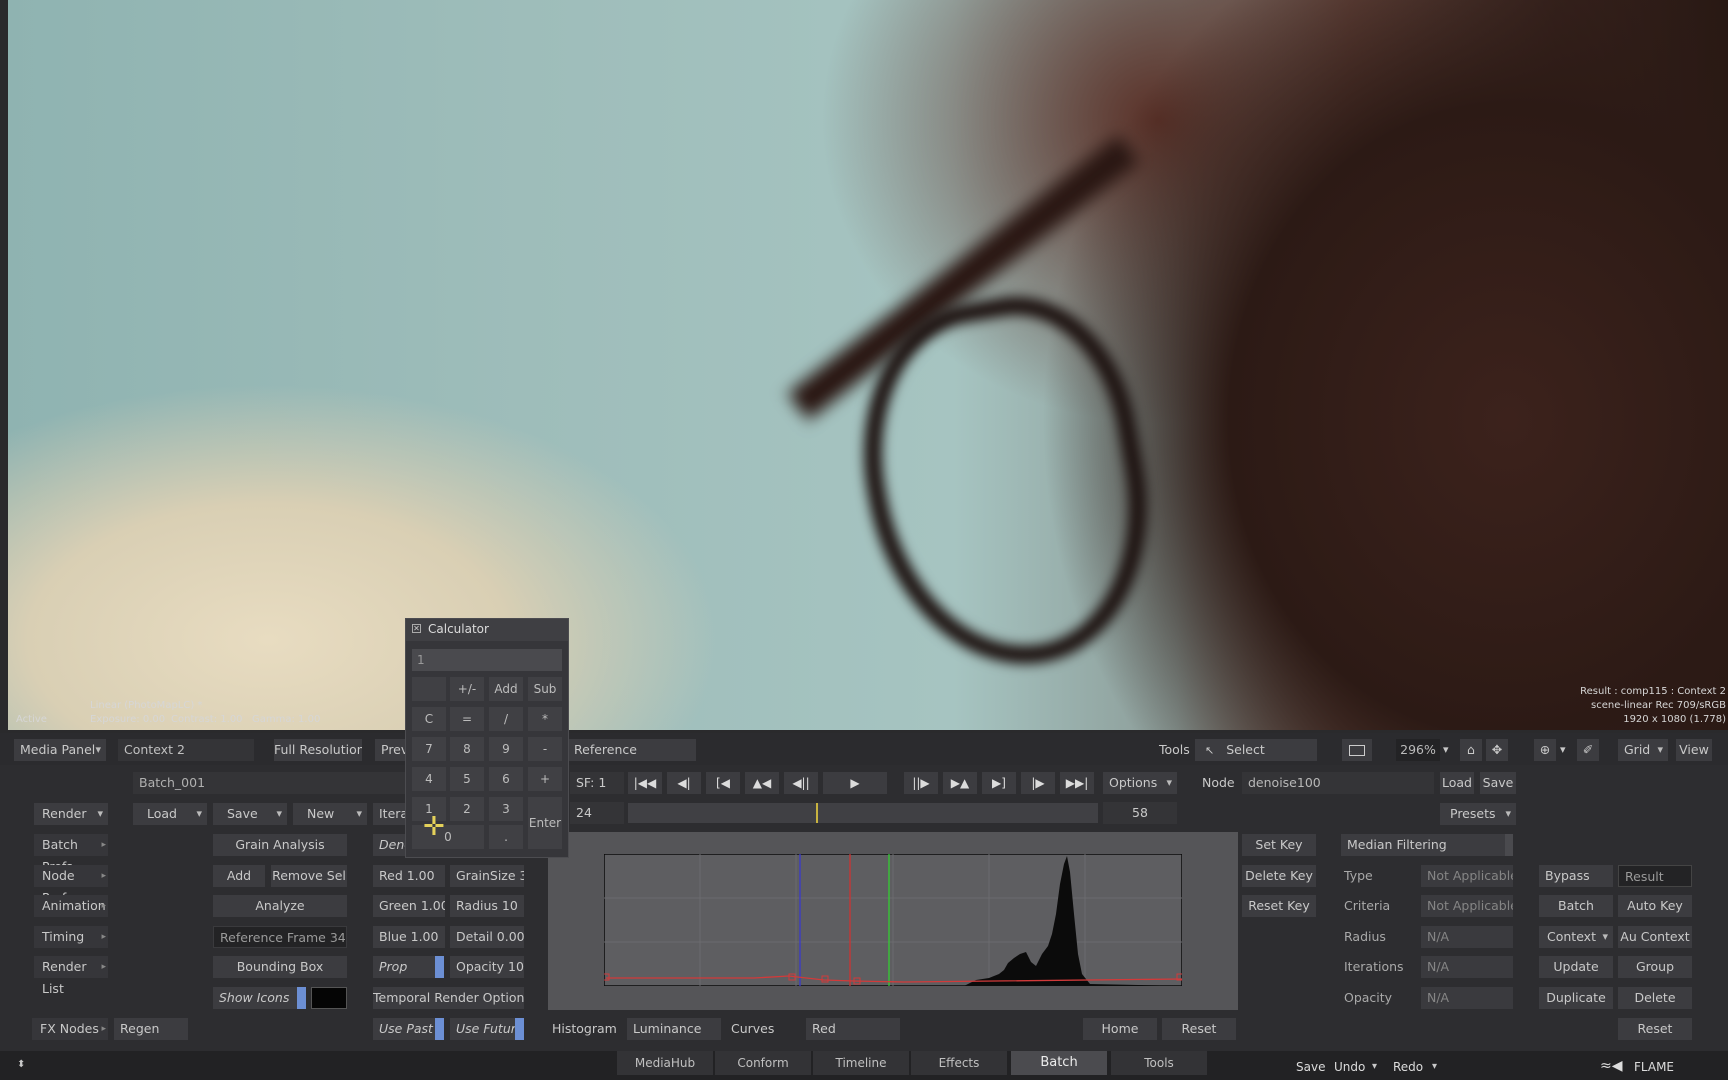 This screenshot has height=1080, width=1728. I want to click on calc-key-9: 9, so click(506, 749).